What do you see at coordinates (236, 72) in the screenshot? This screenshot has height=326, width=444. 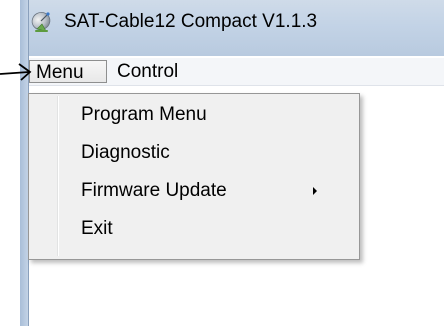 I see `menu-bar: Menu Control` at bounding box center [236, 72].